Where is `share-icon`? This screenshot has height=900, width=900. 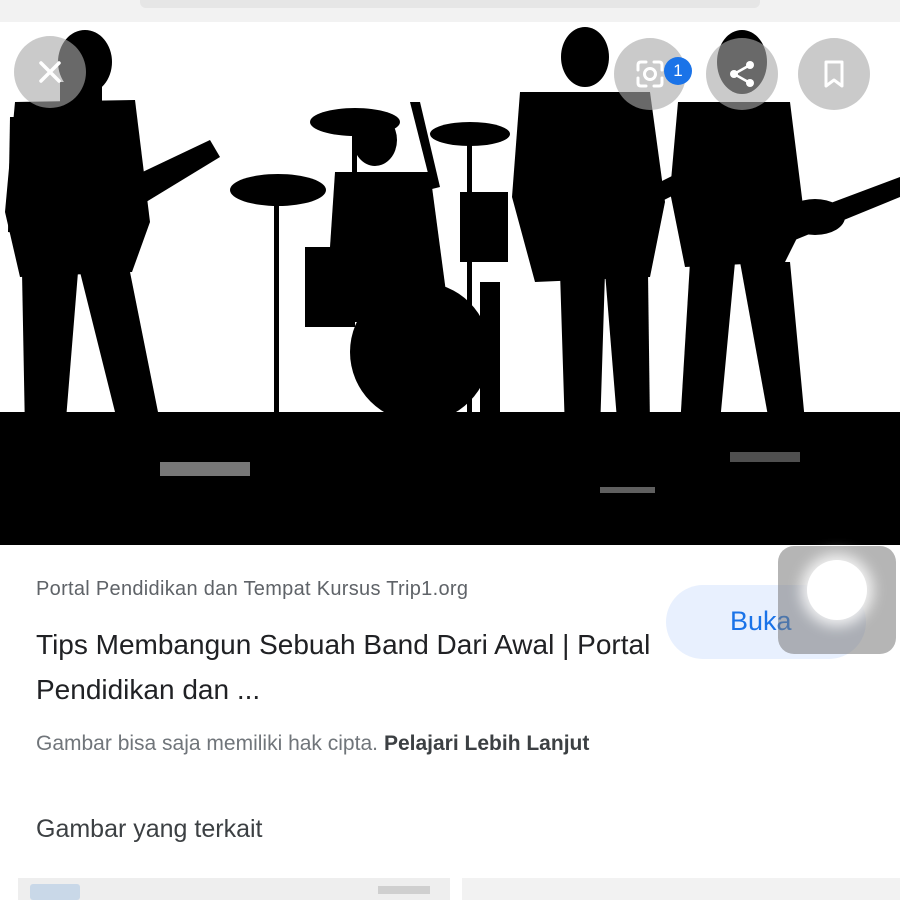
share-icon is located at coordinates (742, 74).